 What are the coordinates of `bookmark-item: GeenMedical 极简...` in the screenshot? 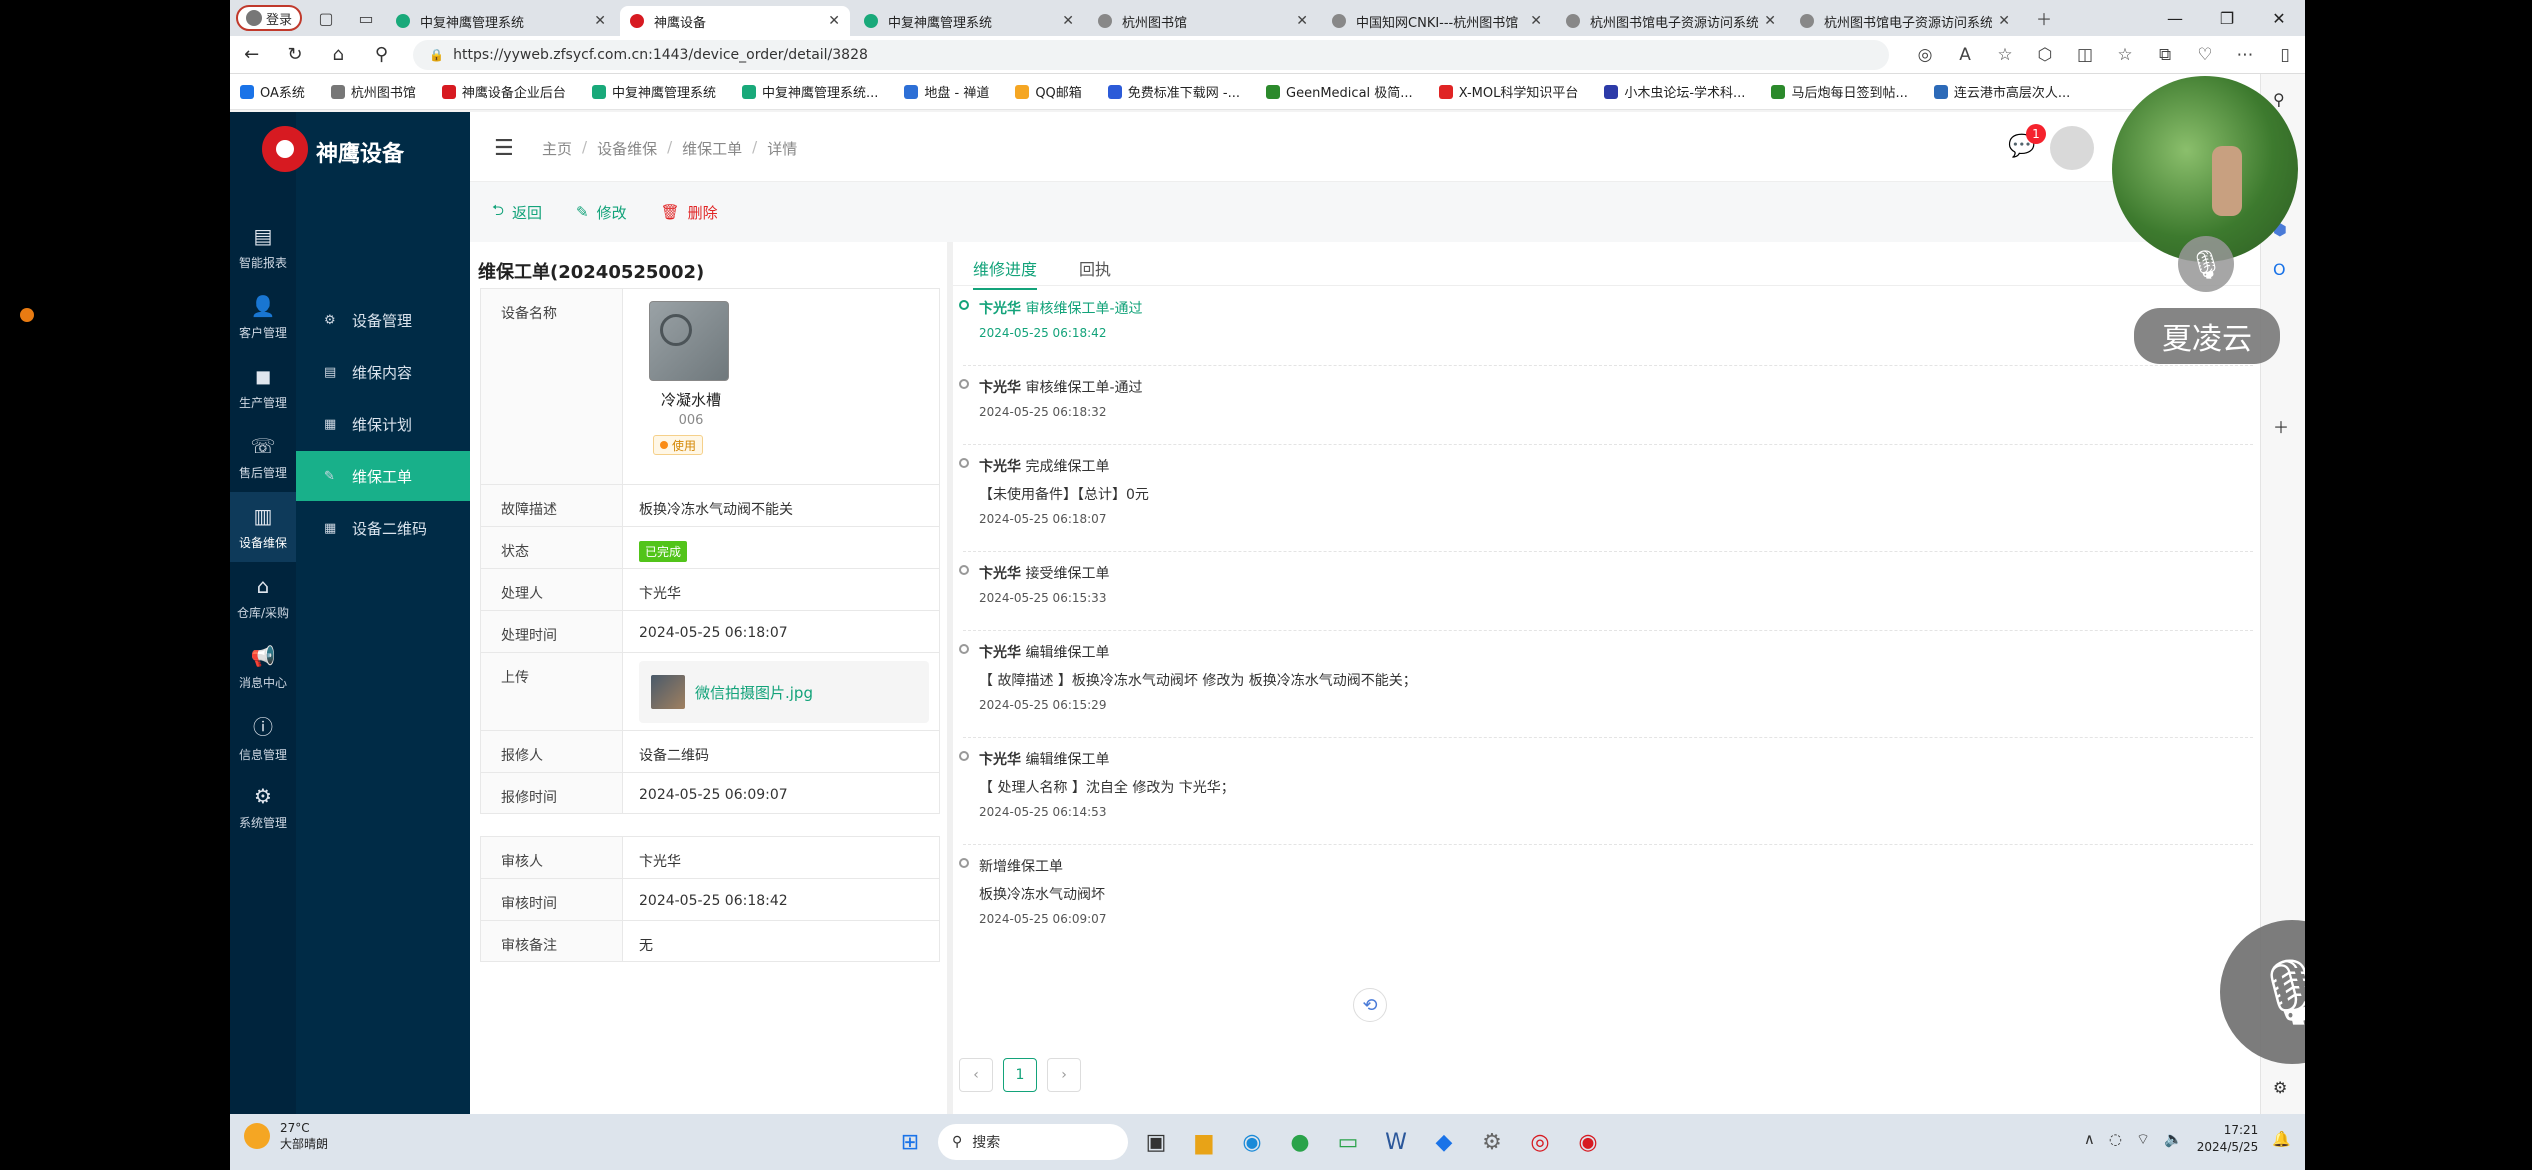 It's located at (1339, 91).